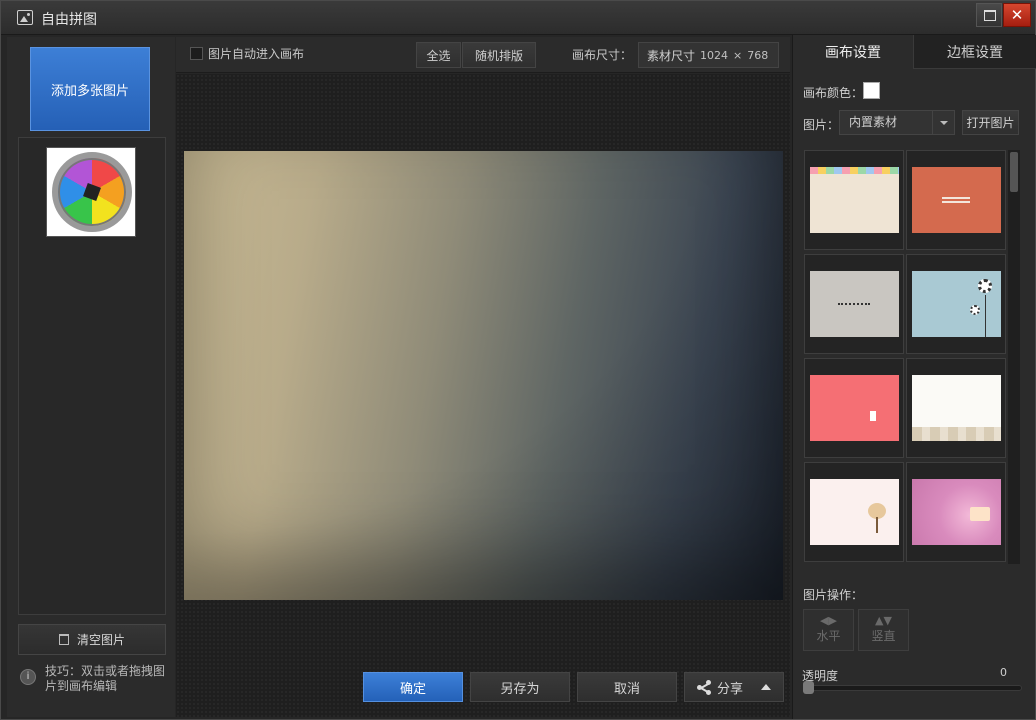  Describe the element at coordinates (873, 122) in the screenshot. I see `image-source-value: 内置素材` at that location.